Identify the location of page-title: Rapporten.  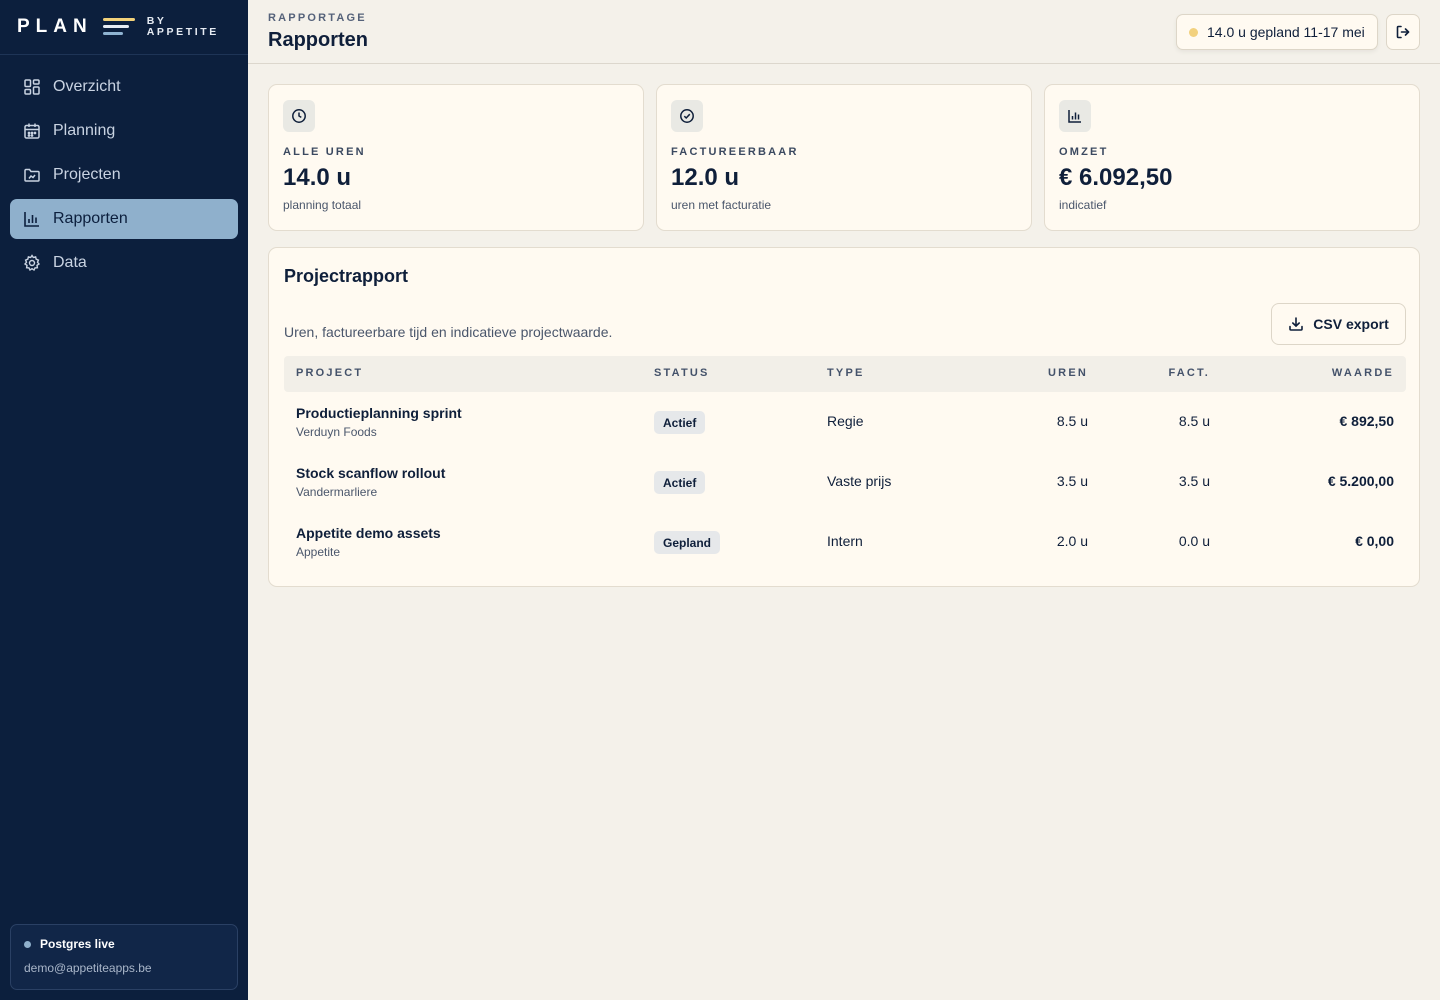
(318, 40).